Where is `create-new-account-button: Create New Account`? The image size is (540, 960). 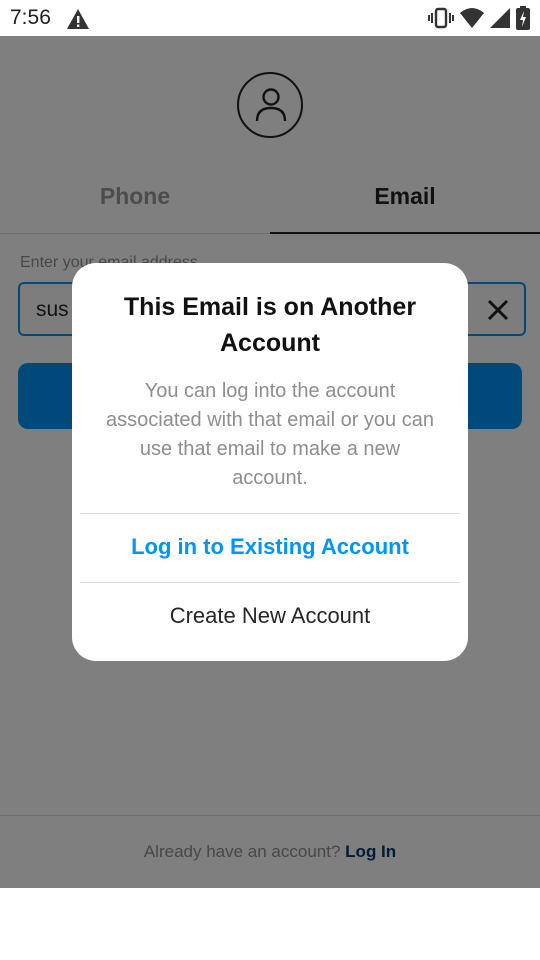 create-new-account-button: Create New Account is located at coordinates (270, 616).